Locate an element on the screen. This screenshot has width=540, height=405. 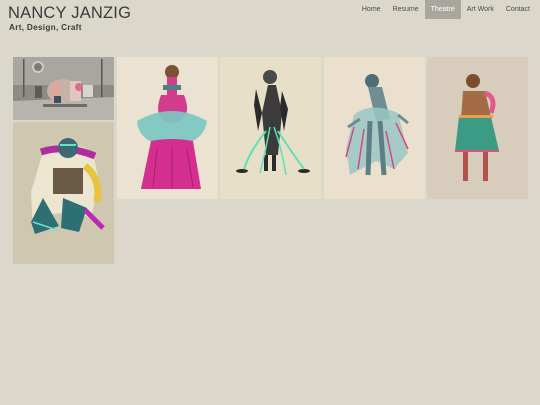
set-model-image is located at coordinates (63, 88).